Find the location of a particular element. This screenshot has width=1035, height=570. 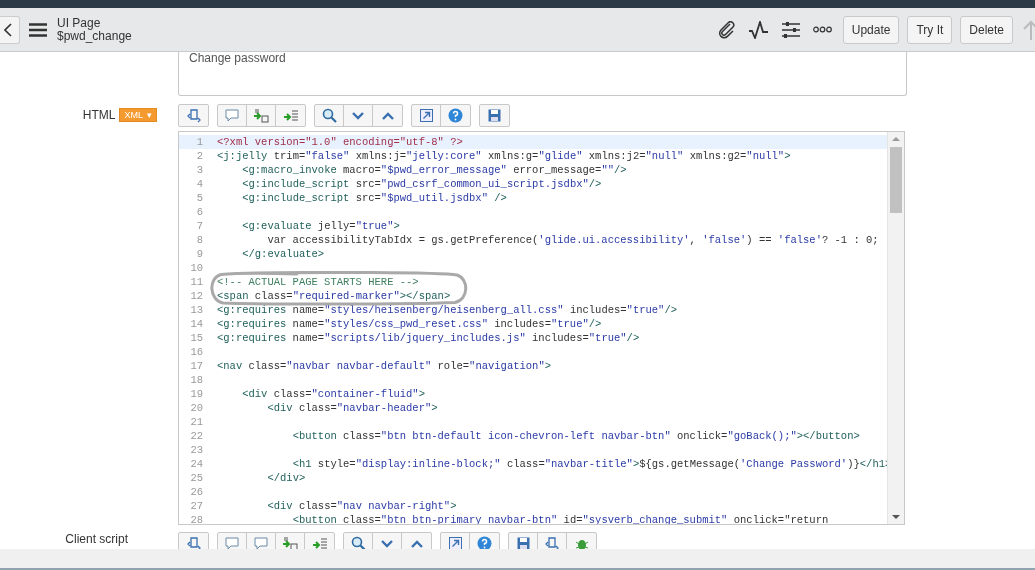

line-number: 2 is located at coordinates (199, 156).